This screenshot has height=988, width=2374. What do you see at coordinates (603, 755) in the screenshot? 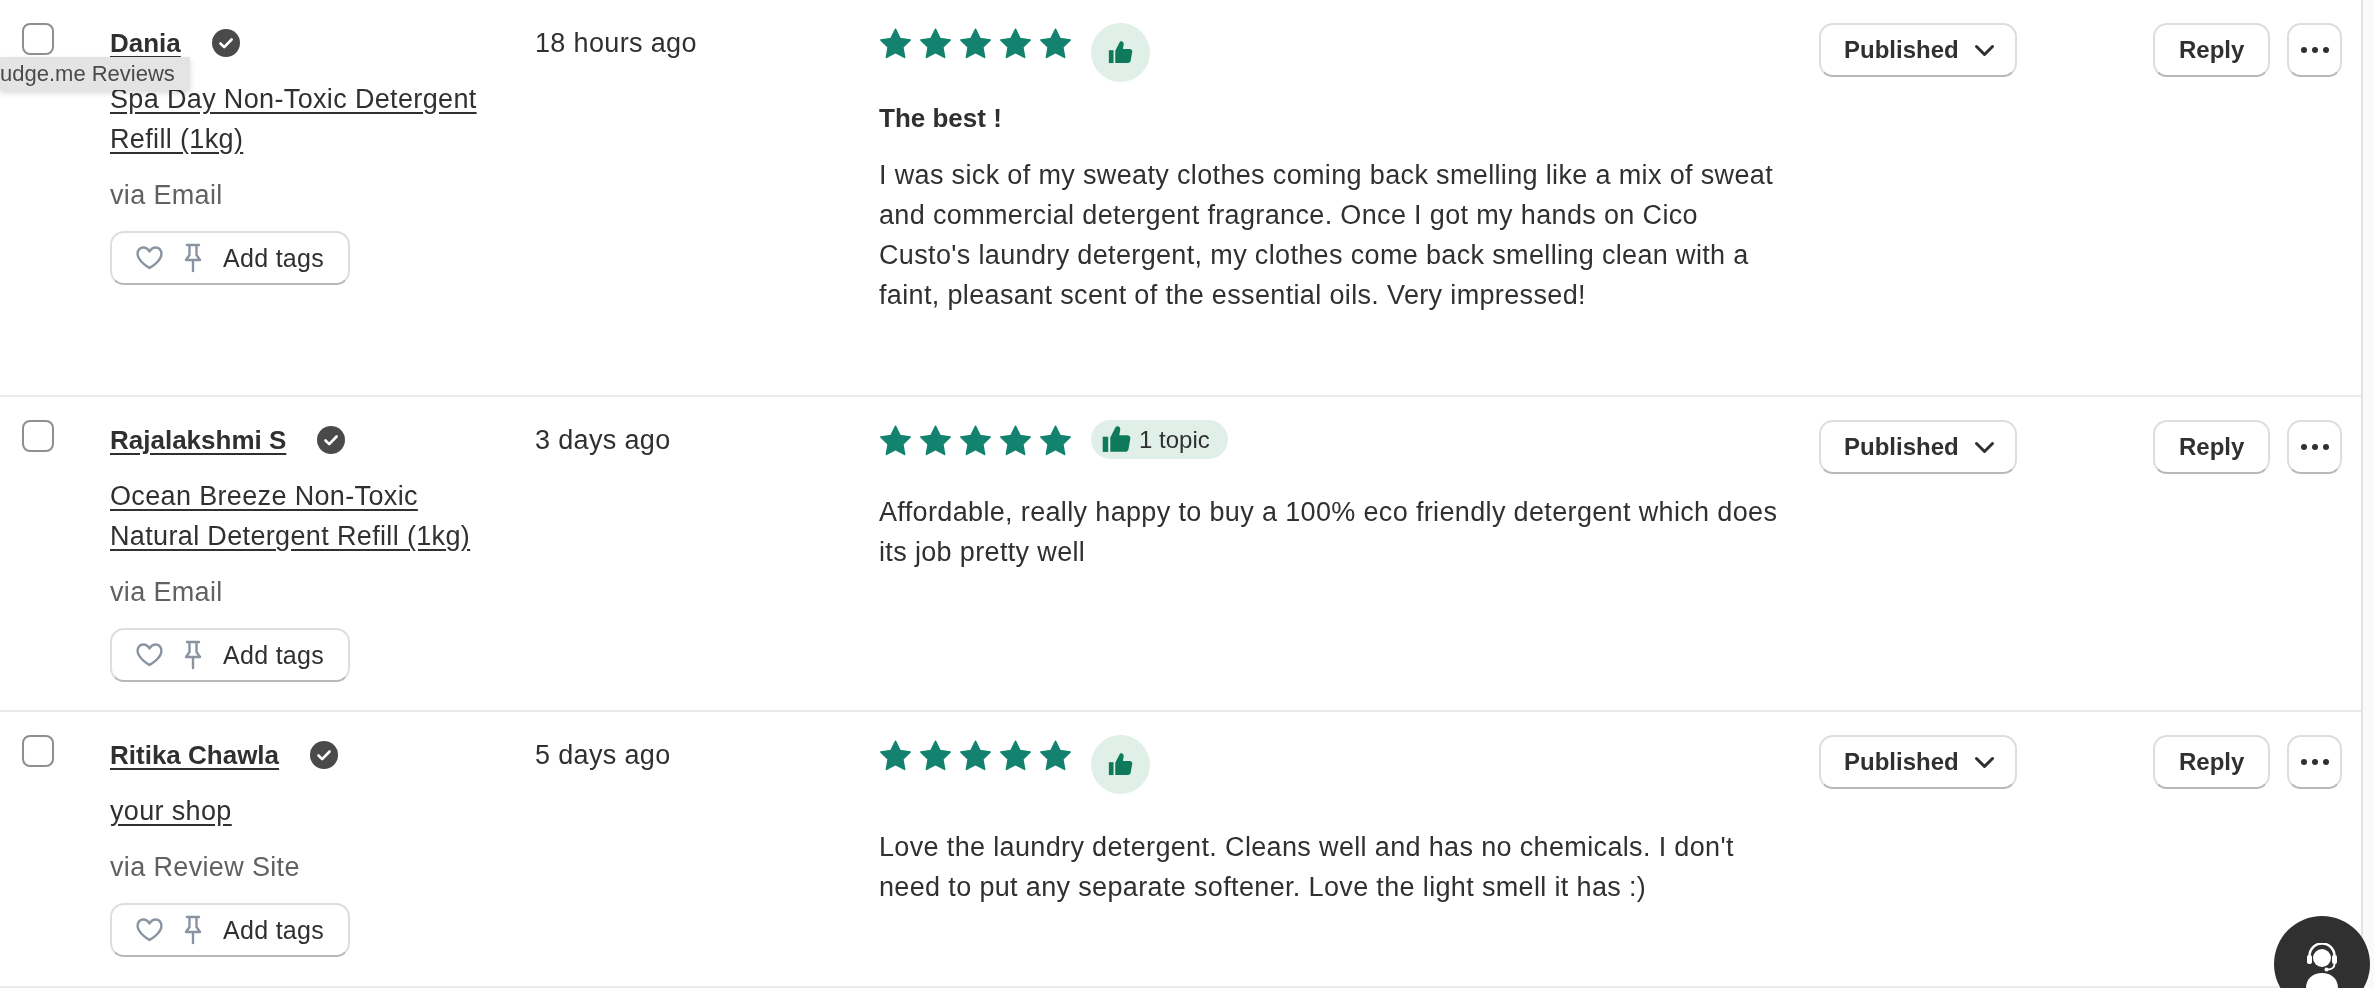
I see `review-date: 5 days ago` at bounding box center [603, 755].